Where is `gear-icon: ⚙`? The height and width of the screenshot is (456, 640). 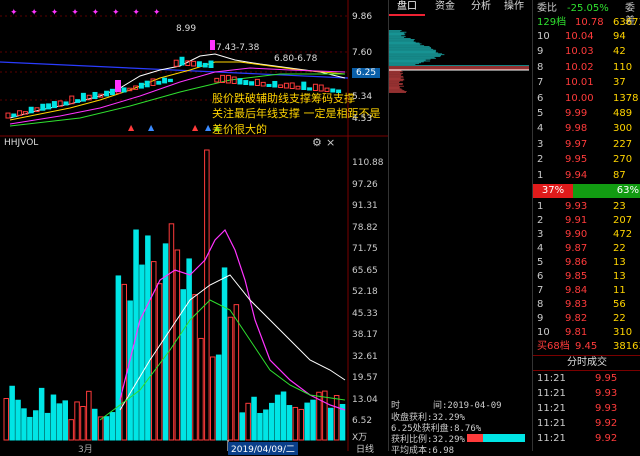
gear-icon: ⚙ is located at coordinates (317, 142).